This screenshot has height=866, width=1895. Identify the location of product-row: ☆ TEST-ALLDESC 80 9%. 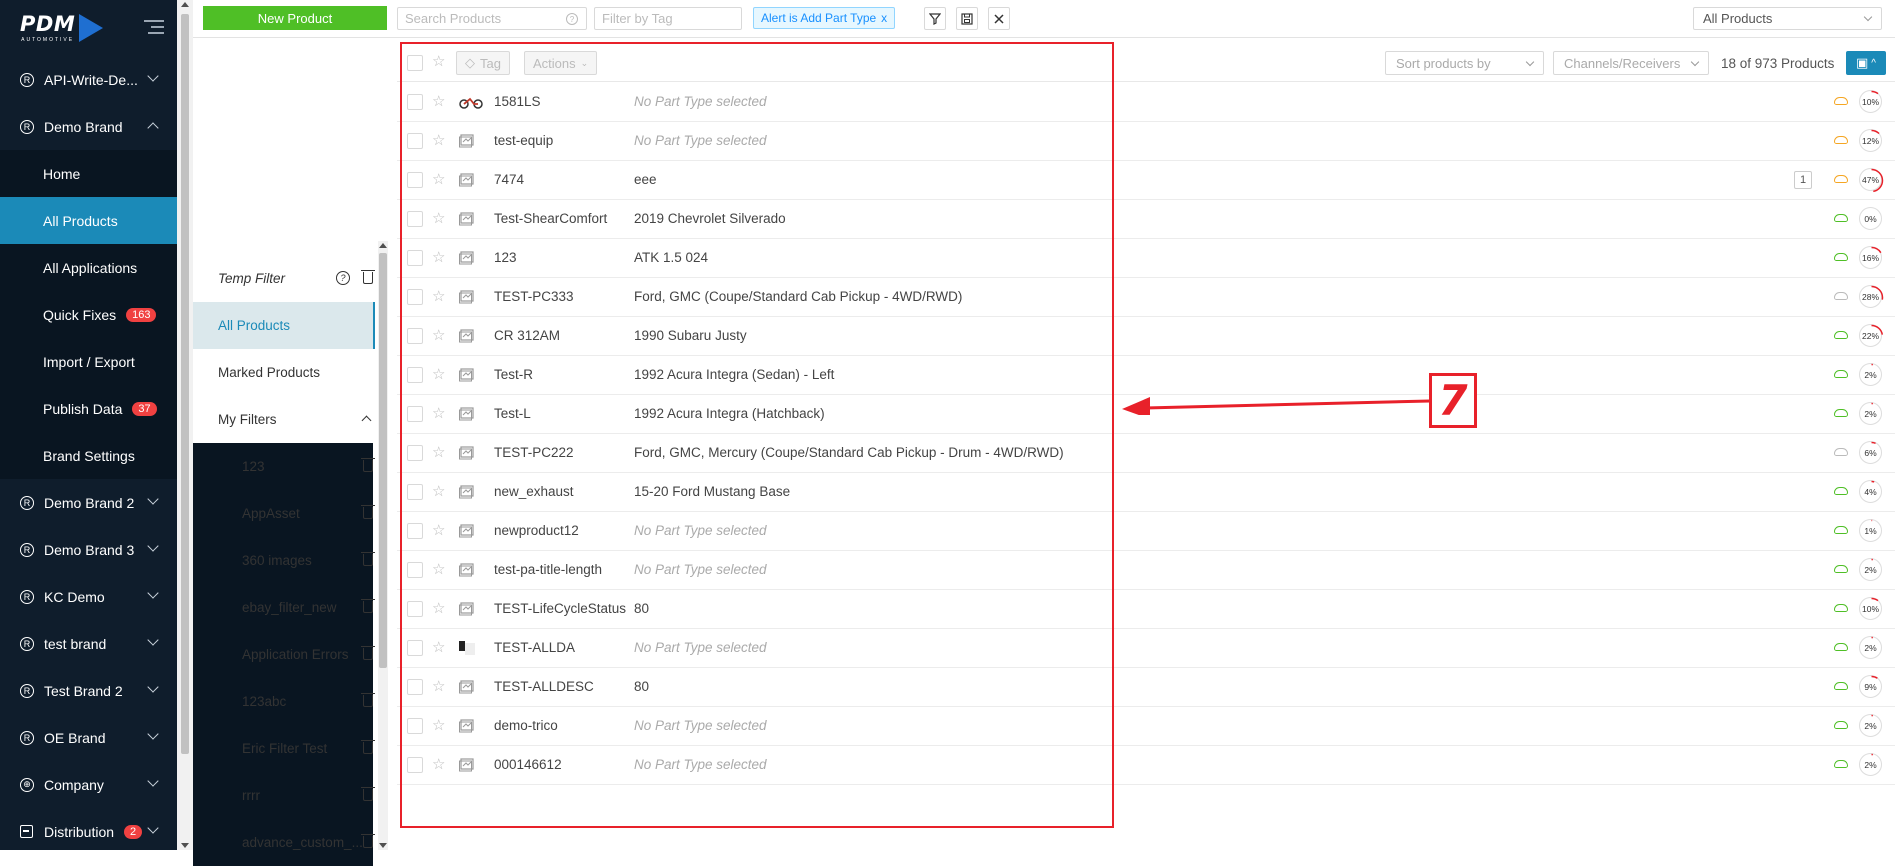
(1146, 687).